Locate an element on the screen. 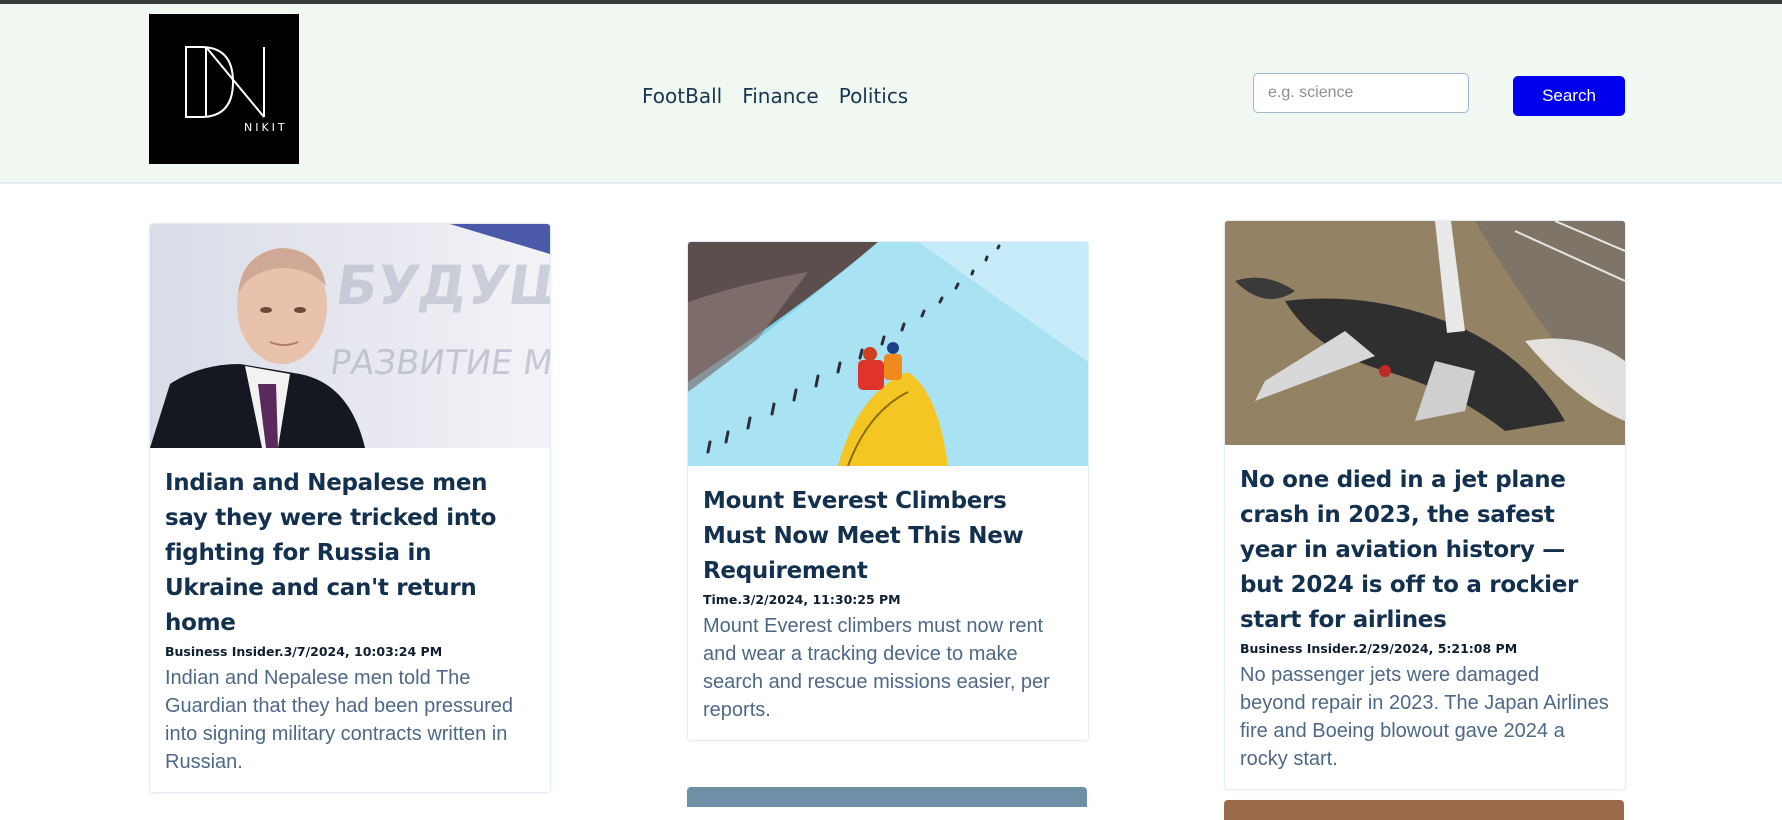 This screenshot has width=1782, height=820. svg-text: БУДУЩЕЕ is located at coordinates (441, 285).